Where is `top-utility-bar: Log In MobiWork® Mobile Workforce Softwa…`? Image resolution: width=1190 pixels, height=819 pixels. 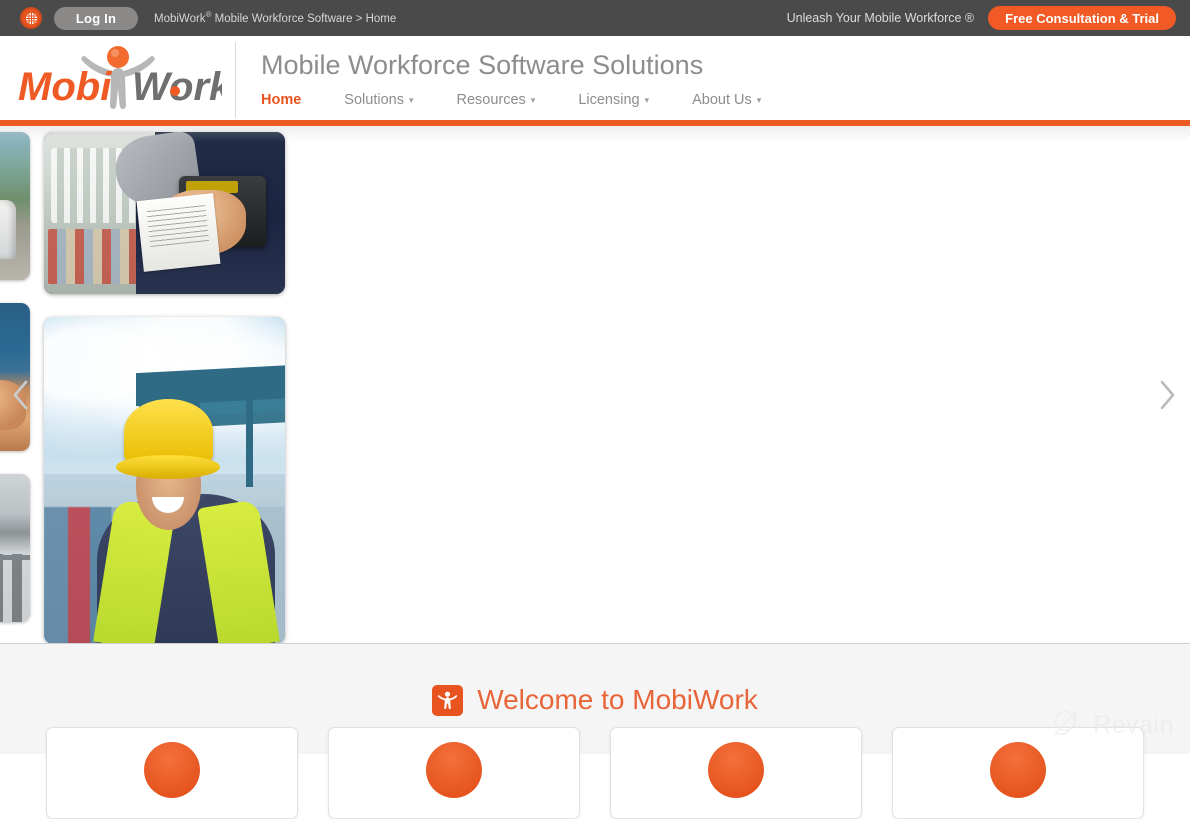
top-utility-bar: Log In MobiWork® Mobile Workforce Softwa… is located at coordinates (595, 18).